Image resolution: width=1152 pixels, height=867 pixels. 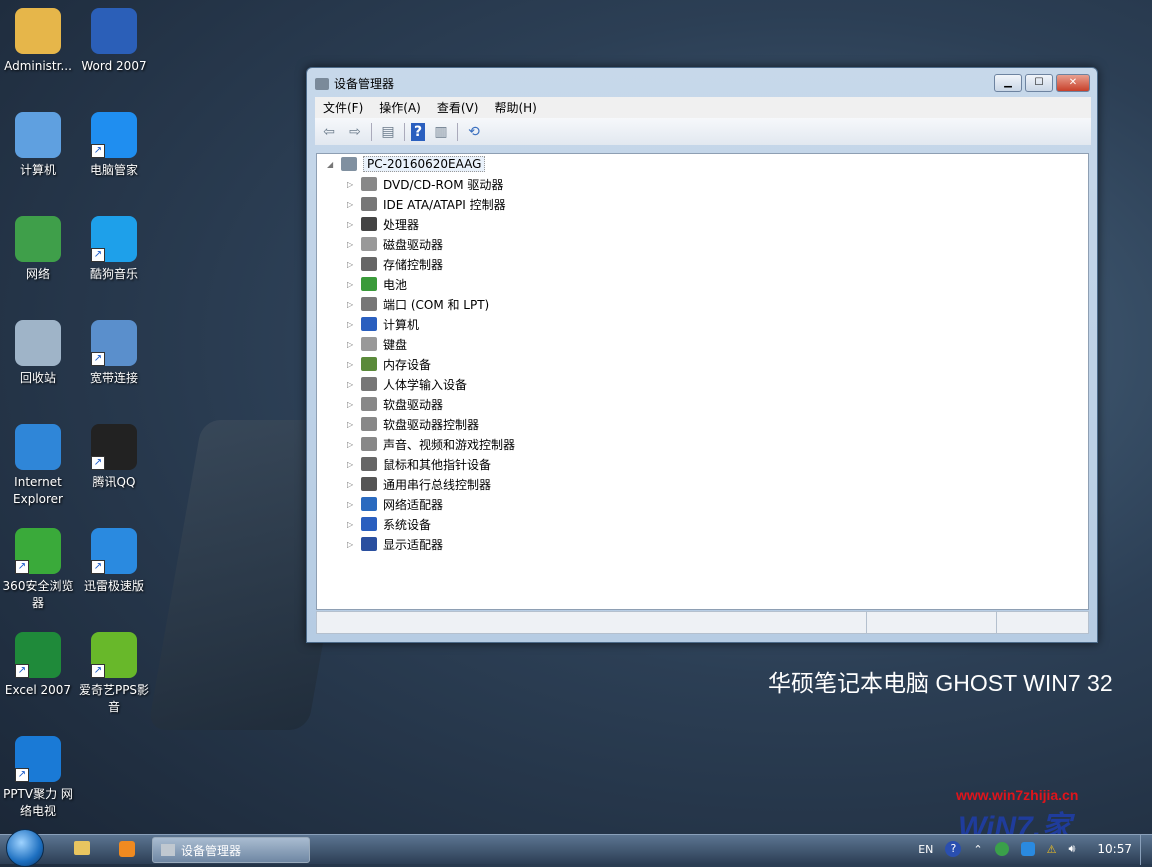 I want to click on maximize-button: ☐, so click(x=1039, y=83).